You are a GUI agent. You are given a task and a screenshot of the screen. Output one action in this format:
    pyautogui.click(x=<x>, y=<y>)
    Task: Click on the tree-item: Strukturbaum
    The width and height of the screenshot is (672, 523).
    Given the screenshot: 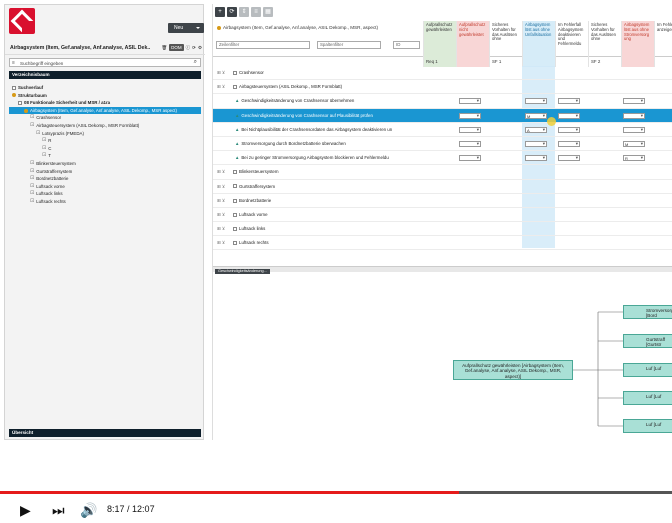 What is the action you would take?
    pyautogui.click(x=105, y=96)
    